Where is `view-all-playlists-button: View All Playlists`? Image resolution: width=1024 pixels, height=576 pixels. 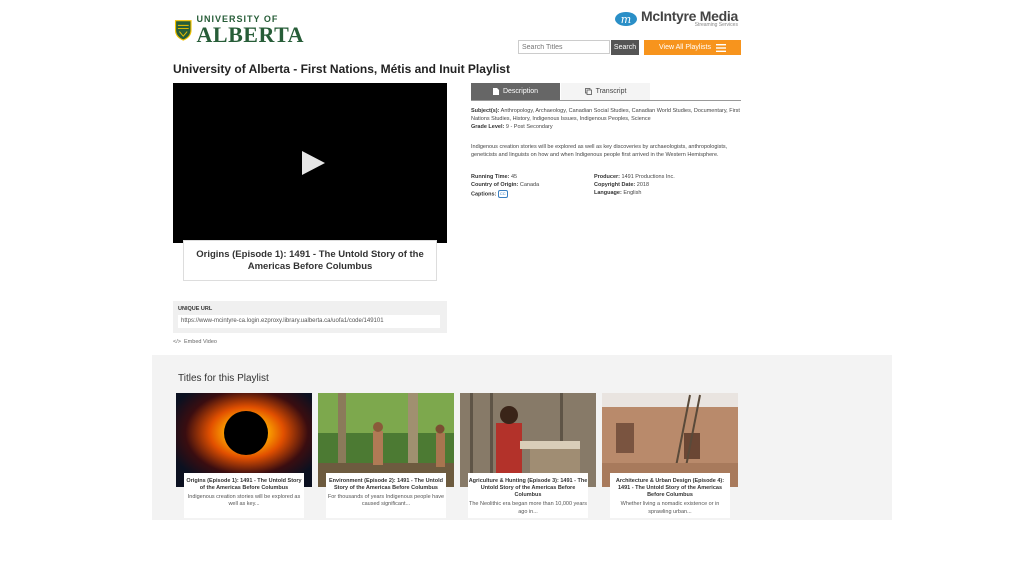 view-all-playlists-button: View All Playlists is located at coordinates (692, 47).